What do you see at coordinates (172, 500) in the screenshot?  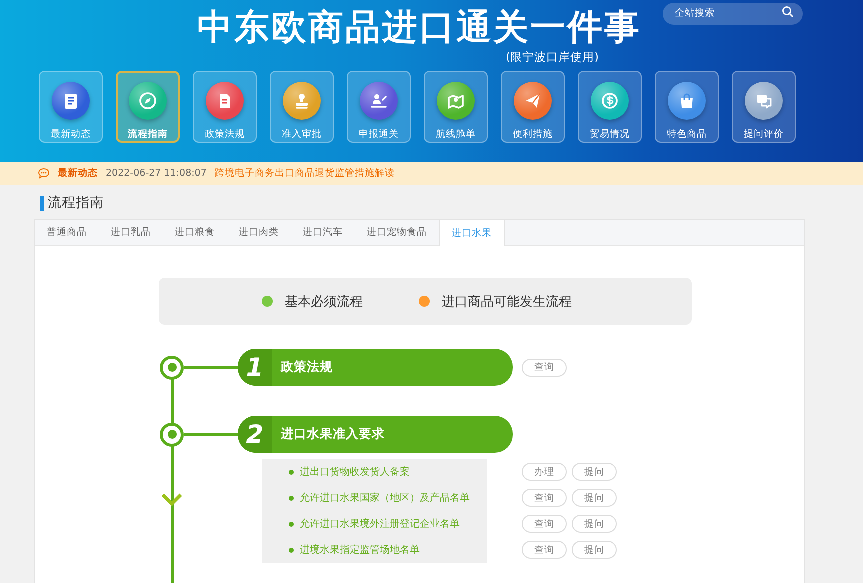 I see `chevron-down-icon` at bounding box center [172, 500].